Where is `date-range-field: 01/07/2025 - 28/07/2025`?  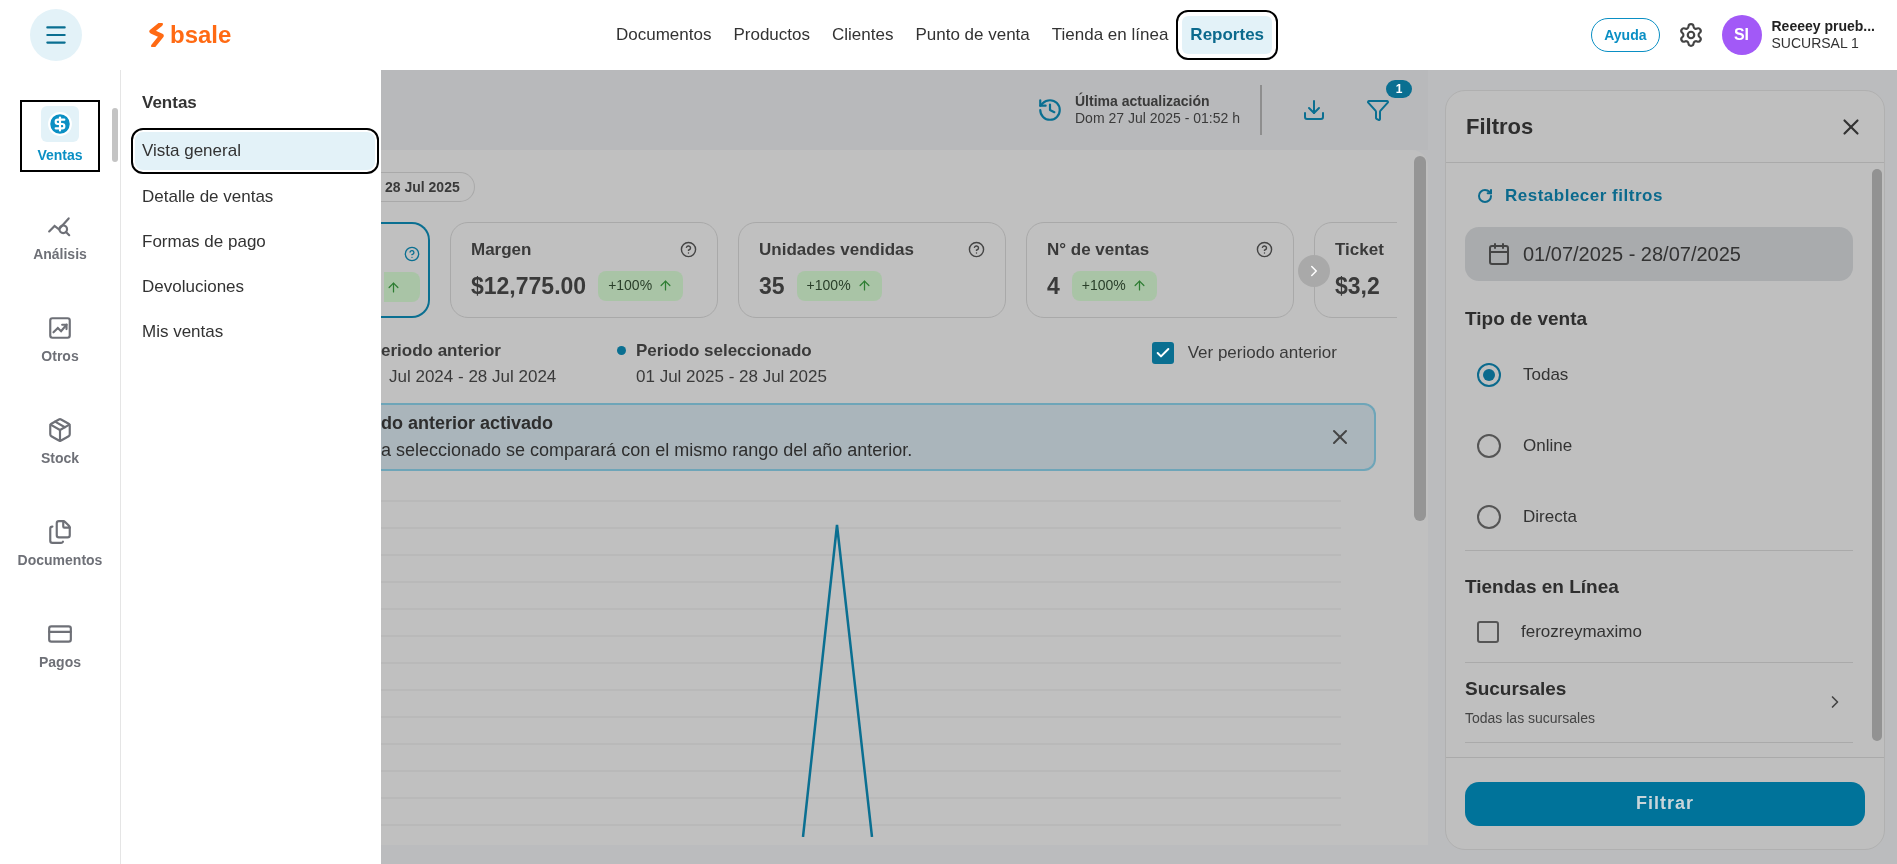 date-range-field: 01/07/2025 - 28/07/2025 is located at coordinates (1659, 253).